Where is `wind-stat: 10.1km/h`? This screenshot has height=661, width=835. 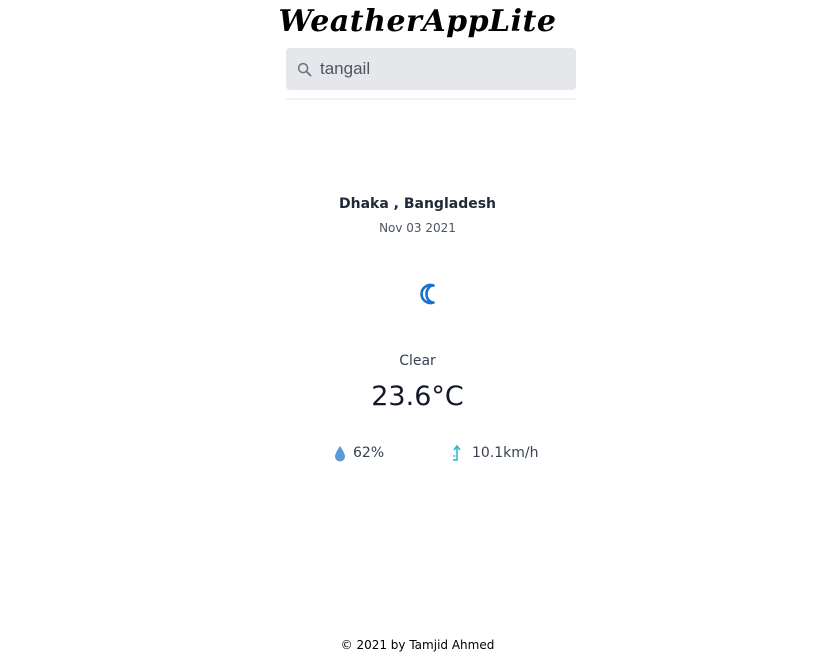
wind-stat: 10.1km/h is located at coordinates (493, 453).